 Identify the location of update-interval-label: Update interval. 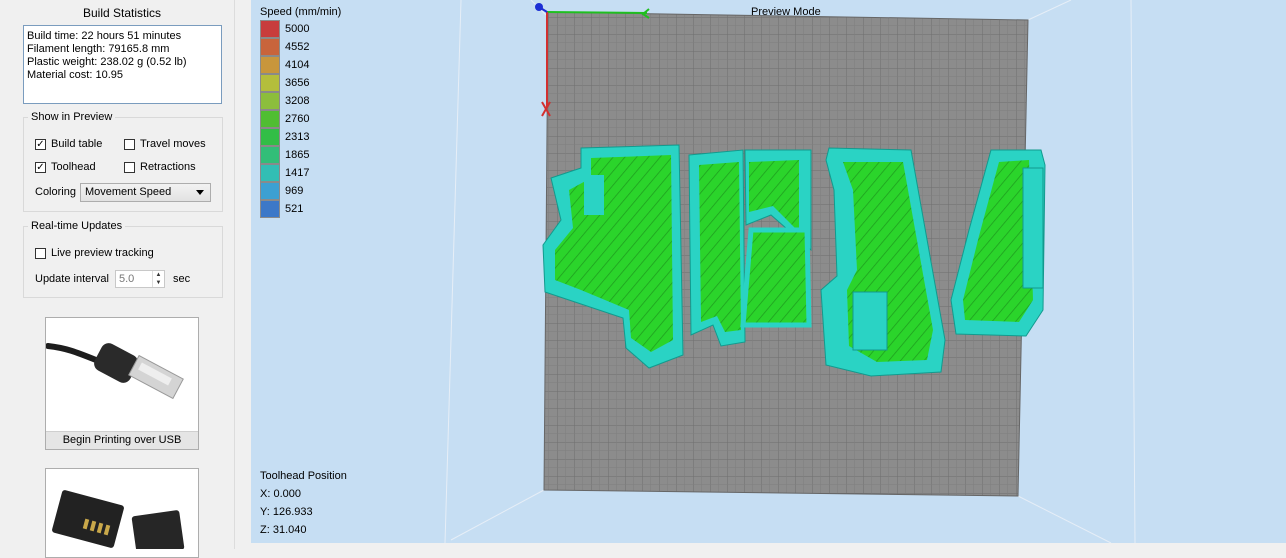
(72, 279).